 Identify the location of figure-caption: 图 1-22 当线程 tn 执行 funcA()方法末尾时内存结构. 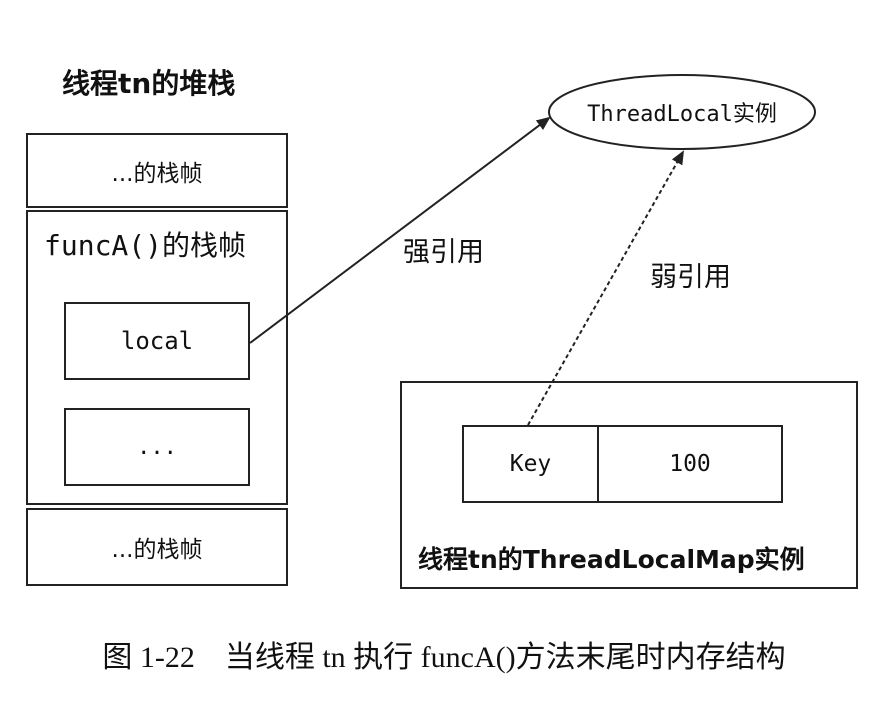
(444, 657).